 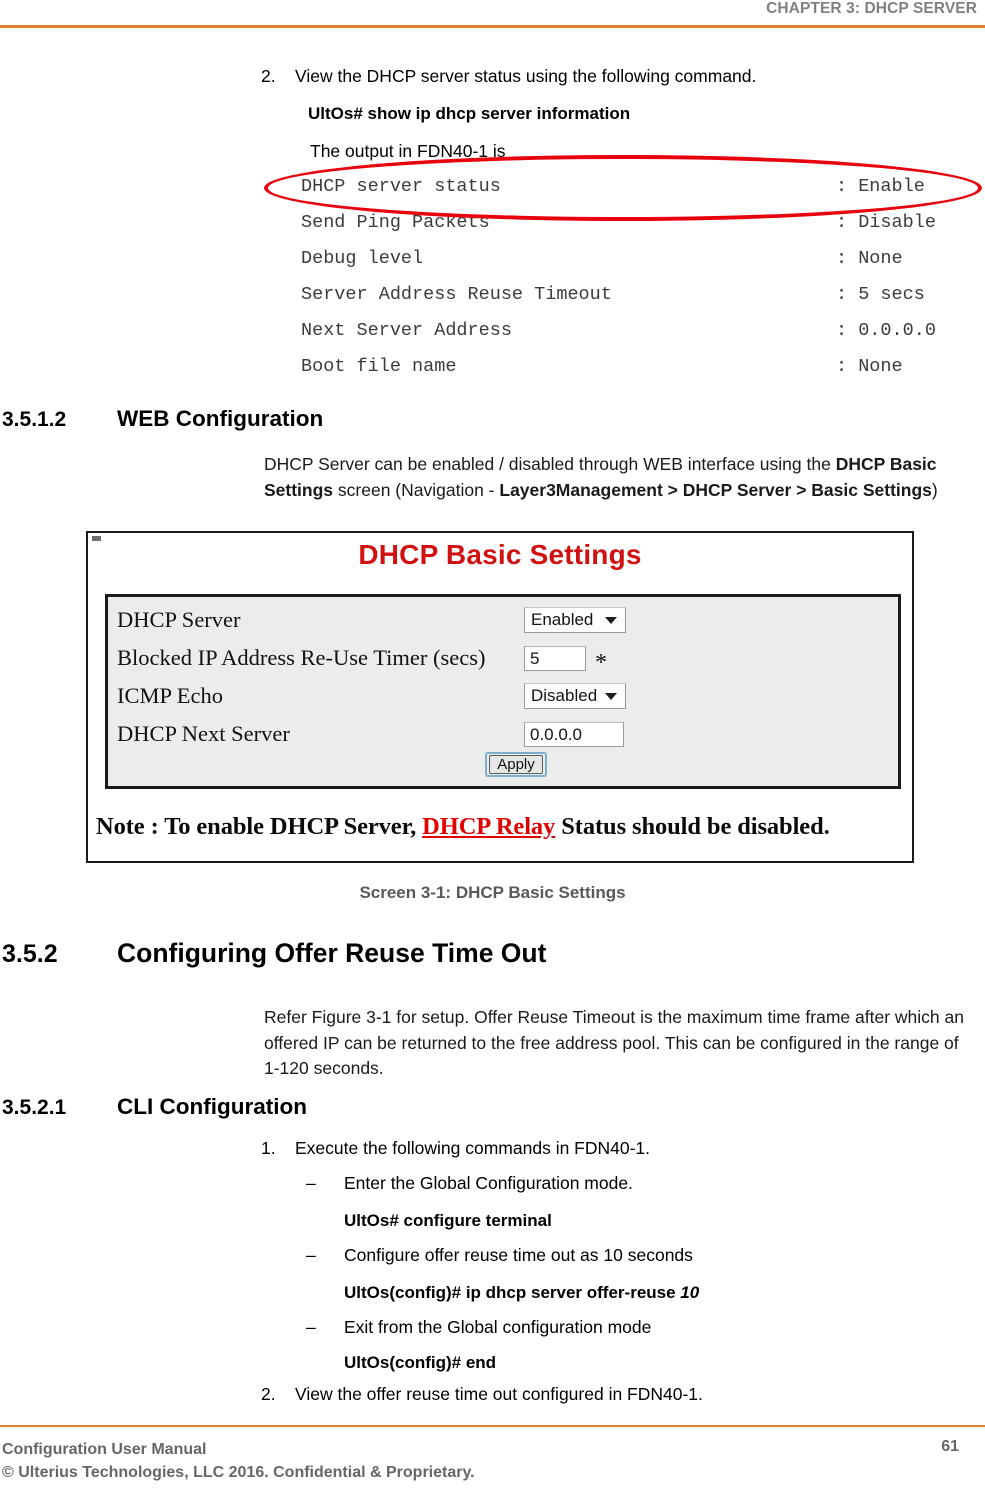 I want to click on heading-text: Configuring Offer Reuse Time Out, so click(x=332, y=953).